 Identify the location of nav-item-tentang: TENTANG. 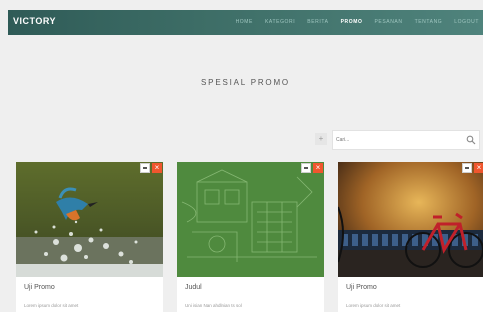
(429, 22).